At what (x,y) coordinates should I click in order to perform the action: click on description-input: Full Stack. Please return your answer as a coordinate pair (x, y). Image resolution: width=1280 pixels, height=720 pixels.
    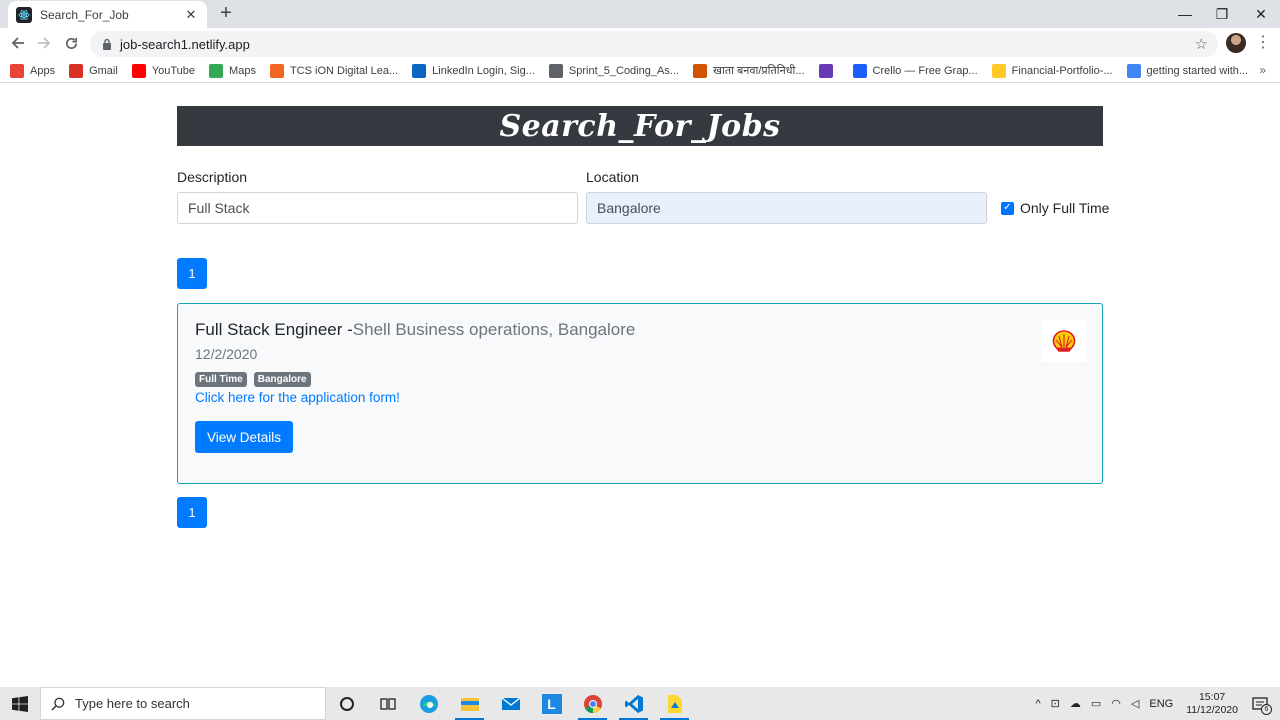
    Looking at the image, I should click on (377, 208).